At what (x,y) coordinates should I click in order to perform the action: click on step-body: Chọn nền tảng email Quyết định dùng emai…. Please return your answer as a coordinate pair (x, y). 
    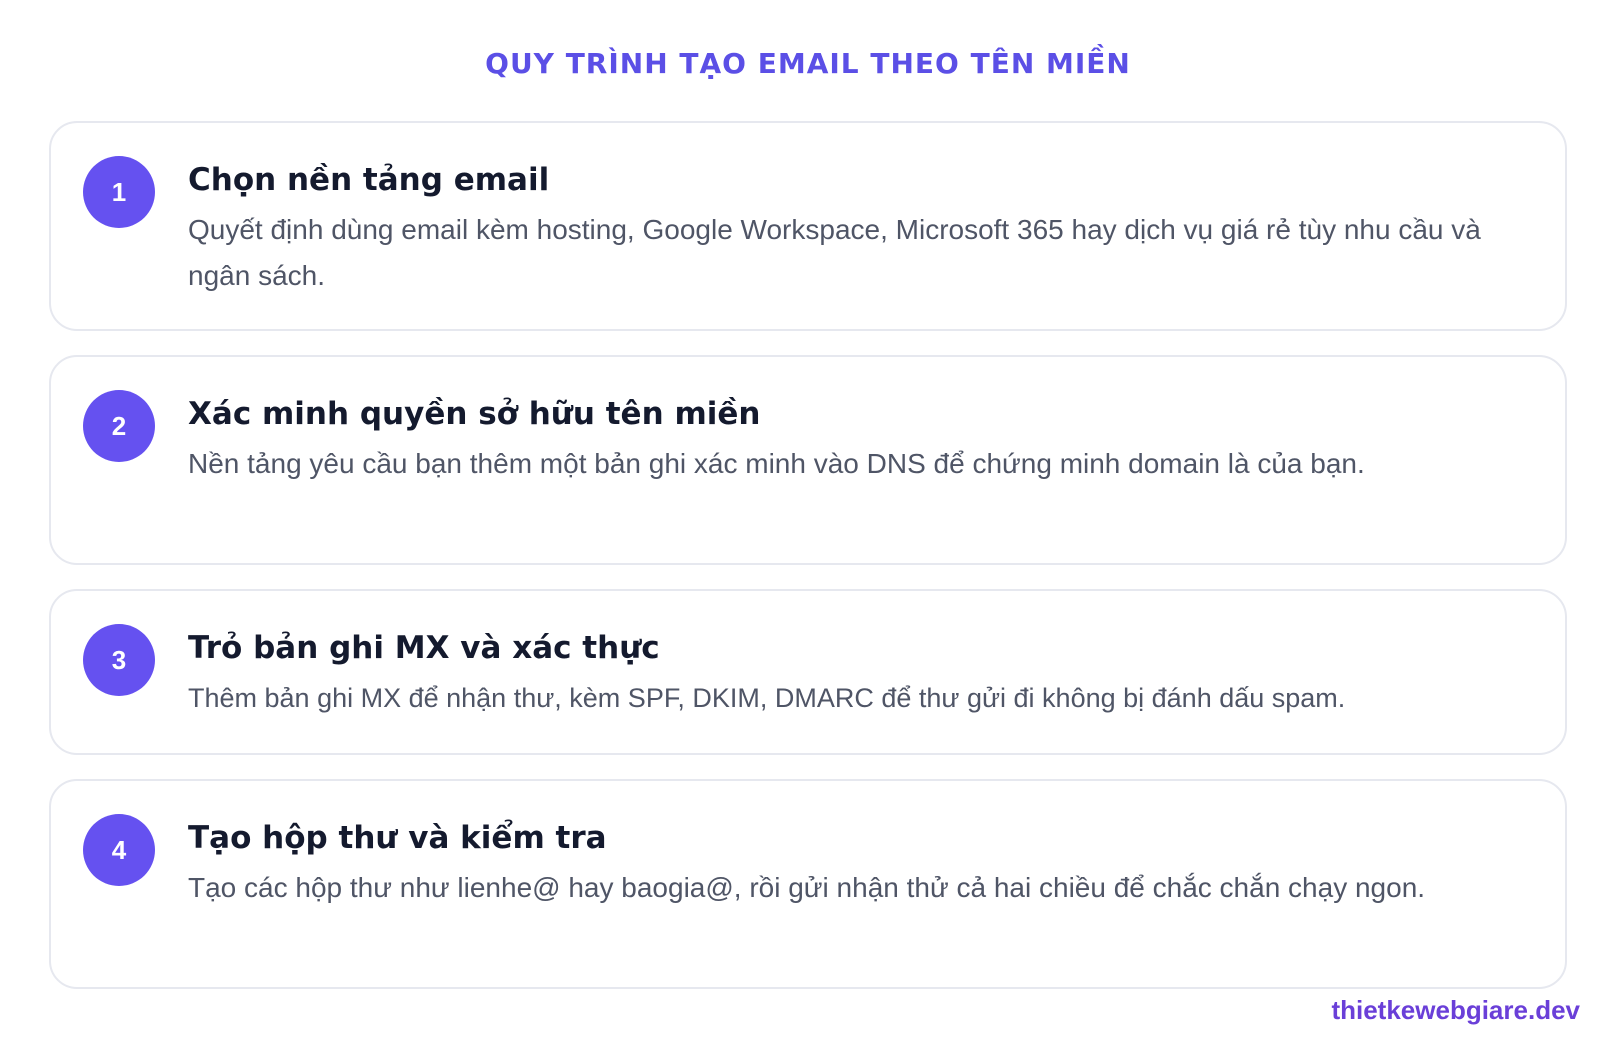
    Looking at the image, I should click on (863, 229).